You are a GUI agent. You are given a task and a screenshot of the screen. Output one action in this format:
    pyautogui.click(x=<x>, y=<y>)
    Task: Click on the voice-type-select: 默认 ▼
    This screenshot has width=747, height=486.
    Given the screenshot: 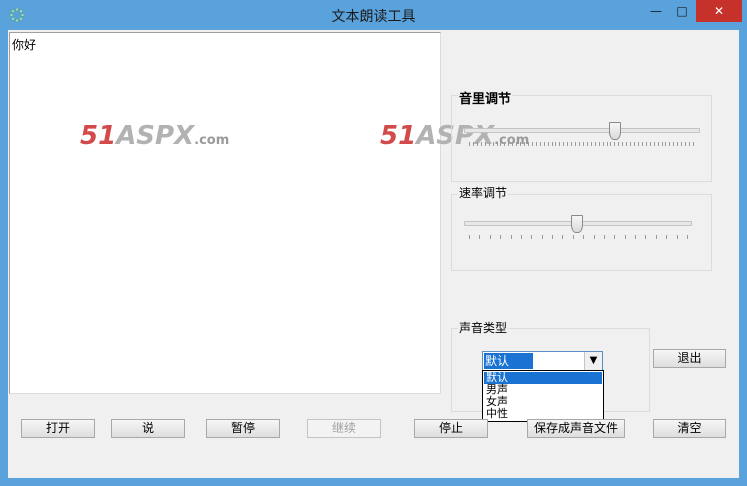 What is the action you would take?
    pyautogui.click(x=542, y=361)
    